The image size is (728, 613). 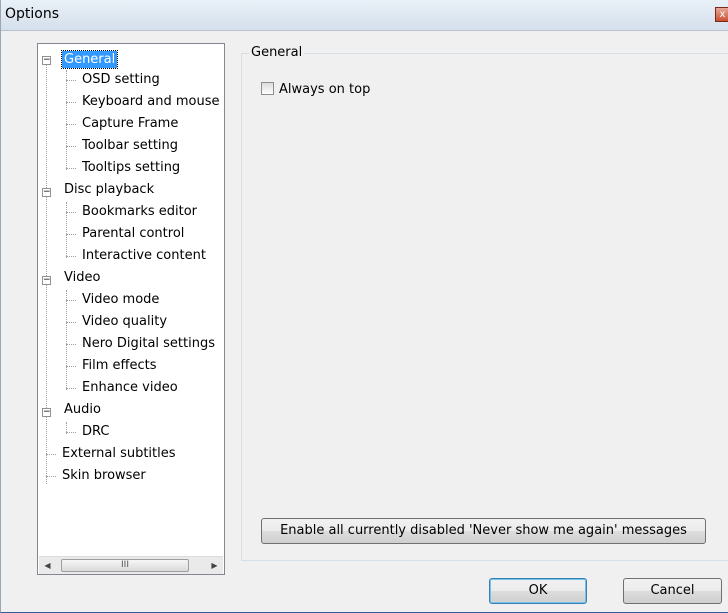 I want to click on scroll-right-icon: ▶, so click(x=214, y=565).